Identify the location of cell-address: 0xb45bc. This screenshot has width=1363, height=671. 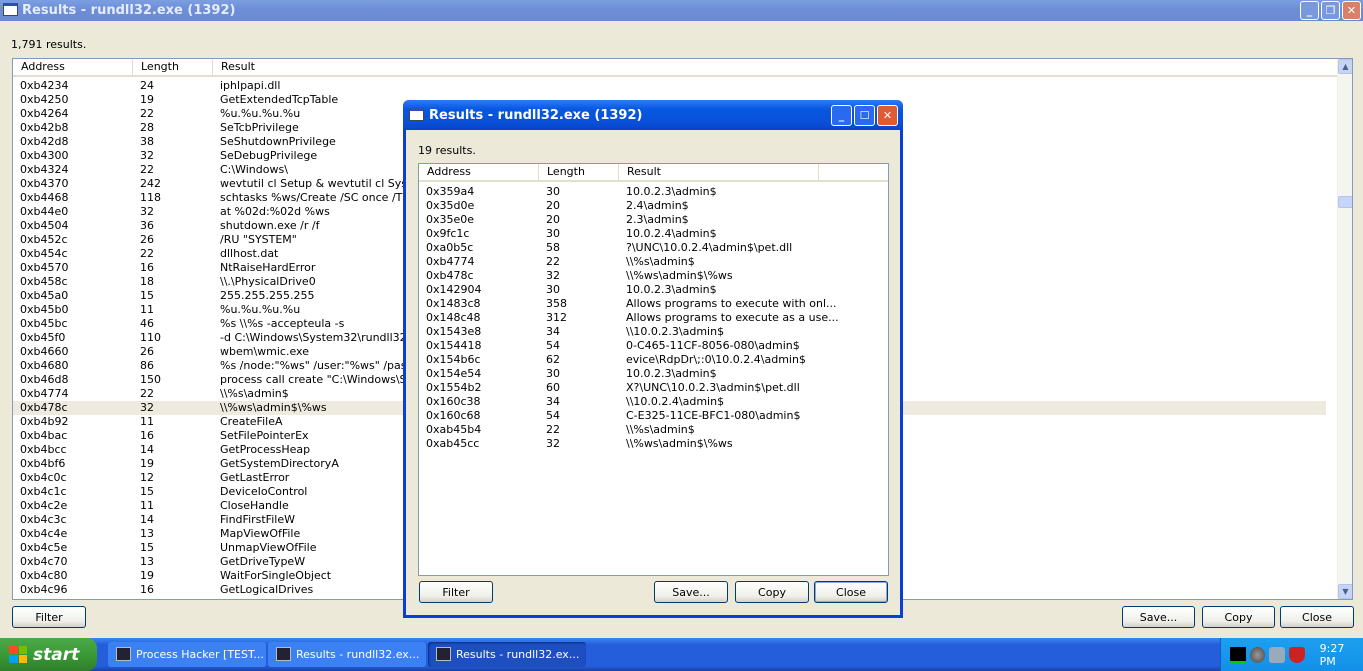
(44, 323).